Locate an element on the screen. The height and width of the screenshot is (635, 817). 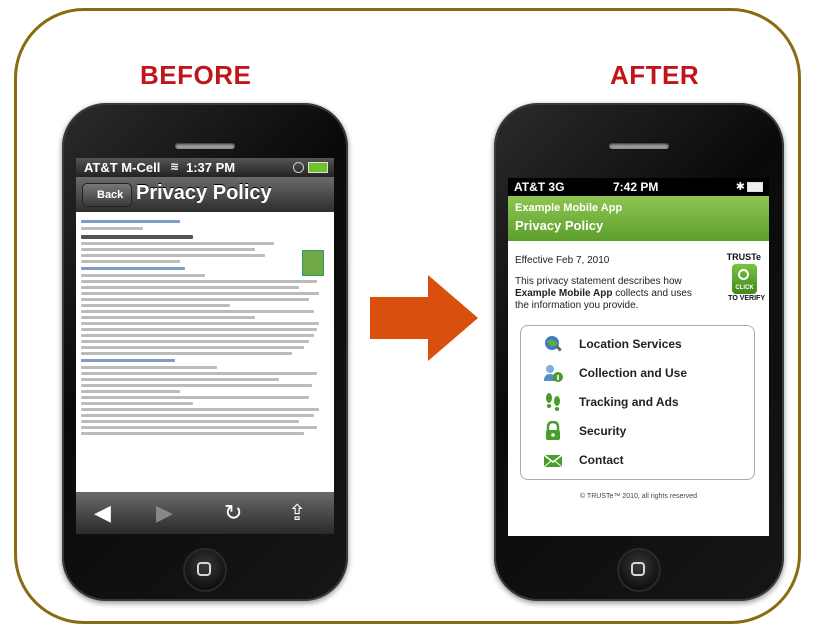
policy-document is located at coordinates (205, 352).